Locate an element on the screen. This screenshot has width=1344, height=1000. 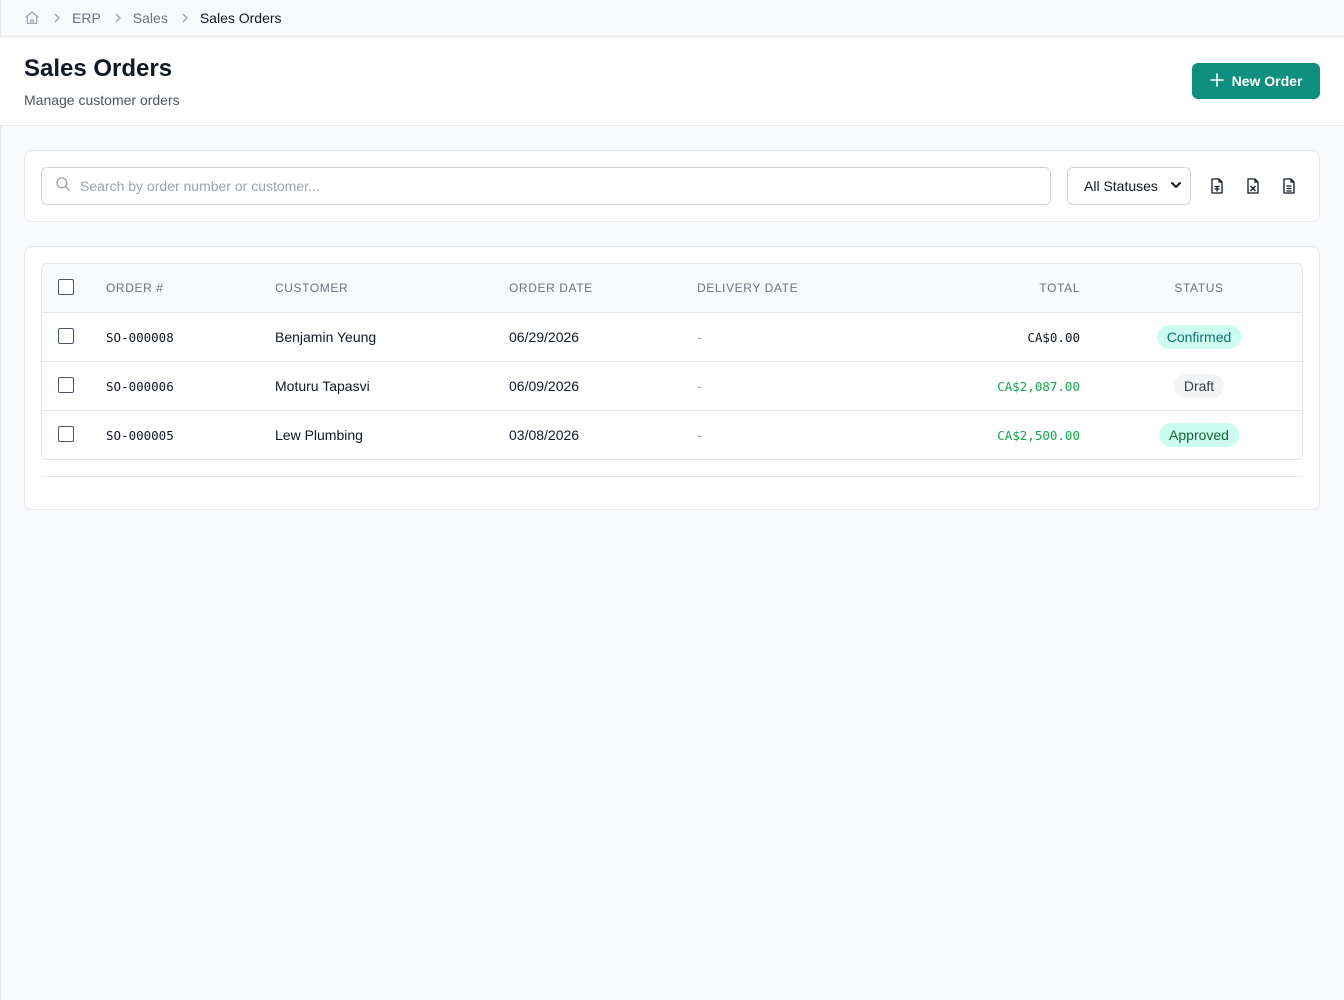
status-filter-select: All Statuses is located at coordinates (1129, 186).